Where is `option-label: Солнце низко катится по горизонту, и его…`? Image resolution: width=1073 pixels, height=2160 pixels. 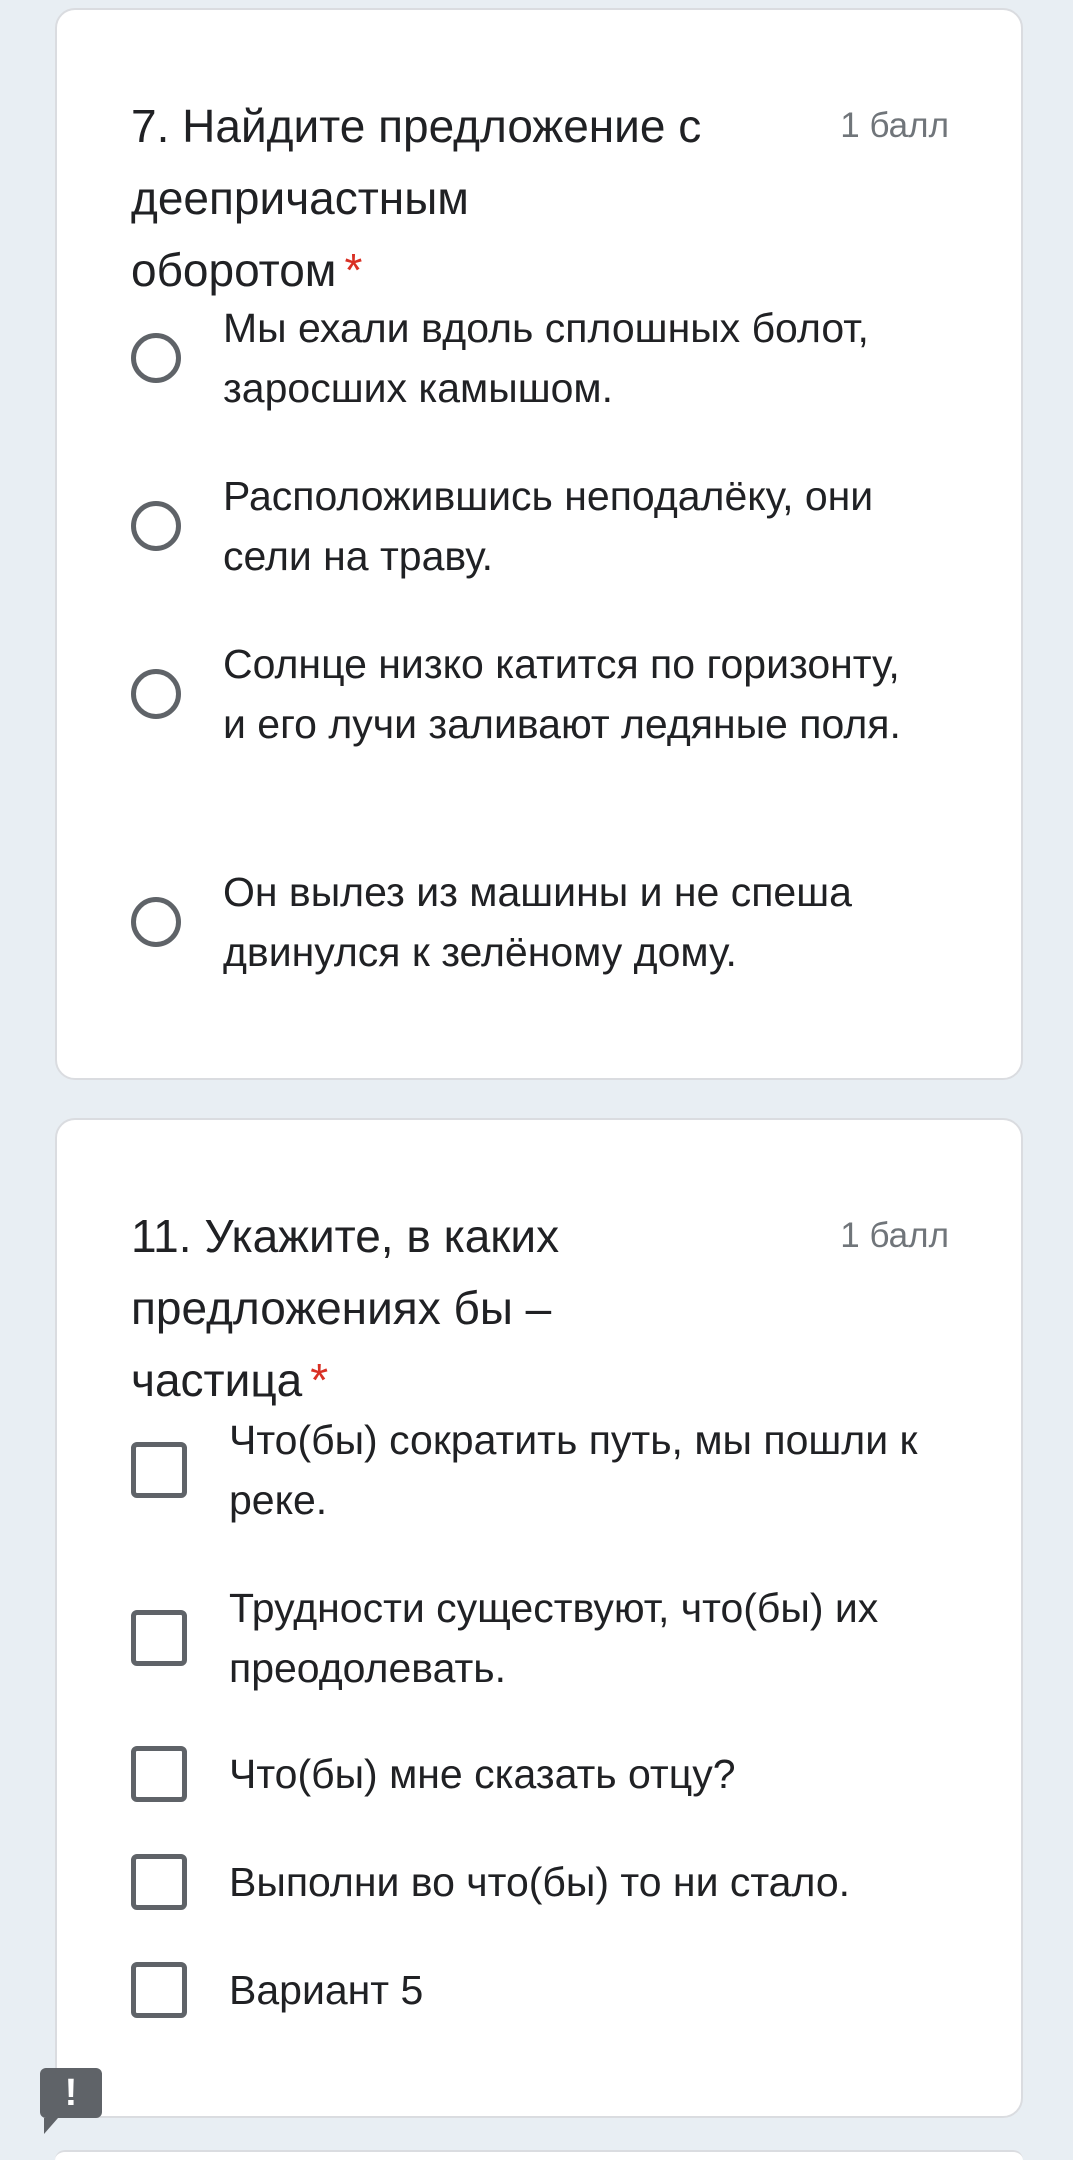 option-label: Солнце низко катится по горизонту, и его… is located at coordinates (562, 694).